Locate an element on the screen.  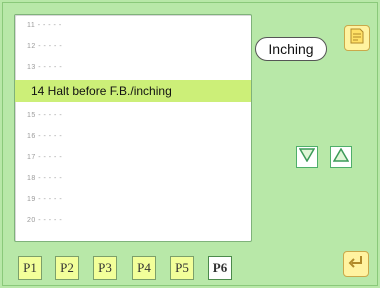
scroll-down-button is located at coordinates (307, 157).